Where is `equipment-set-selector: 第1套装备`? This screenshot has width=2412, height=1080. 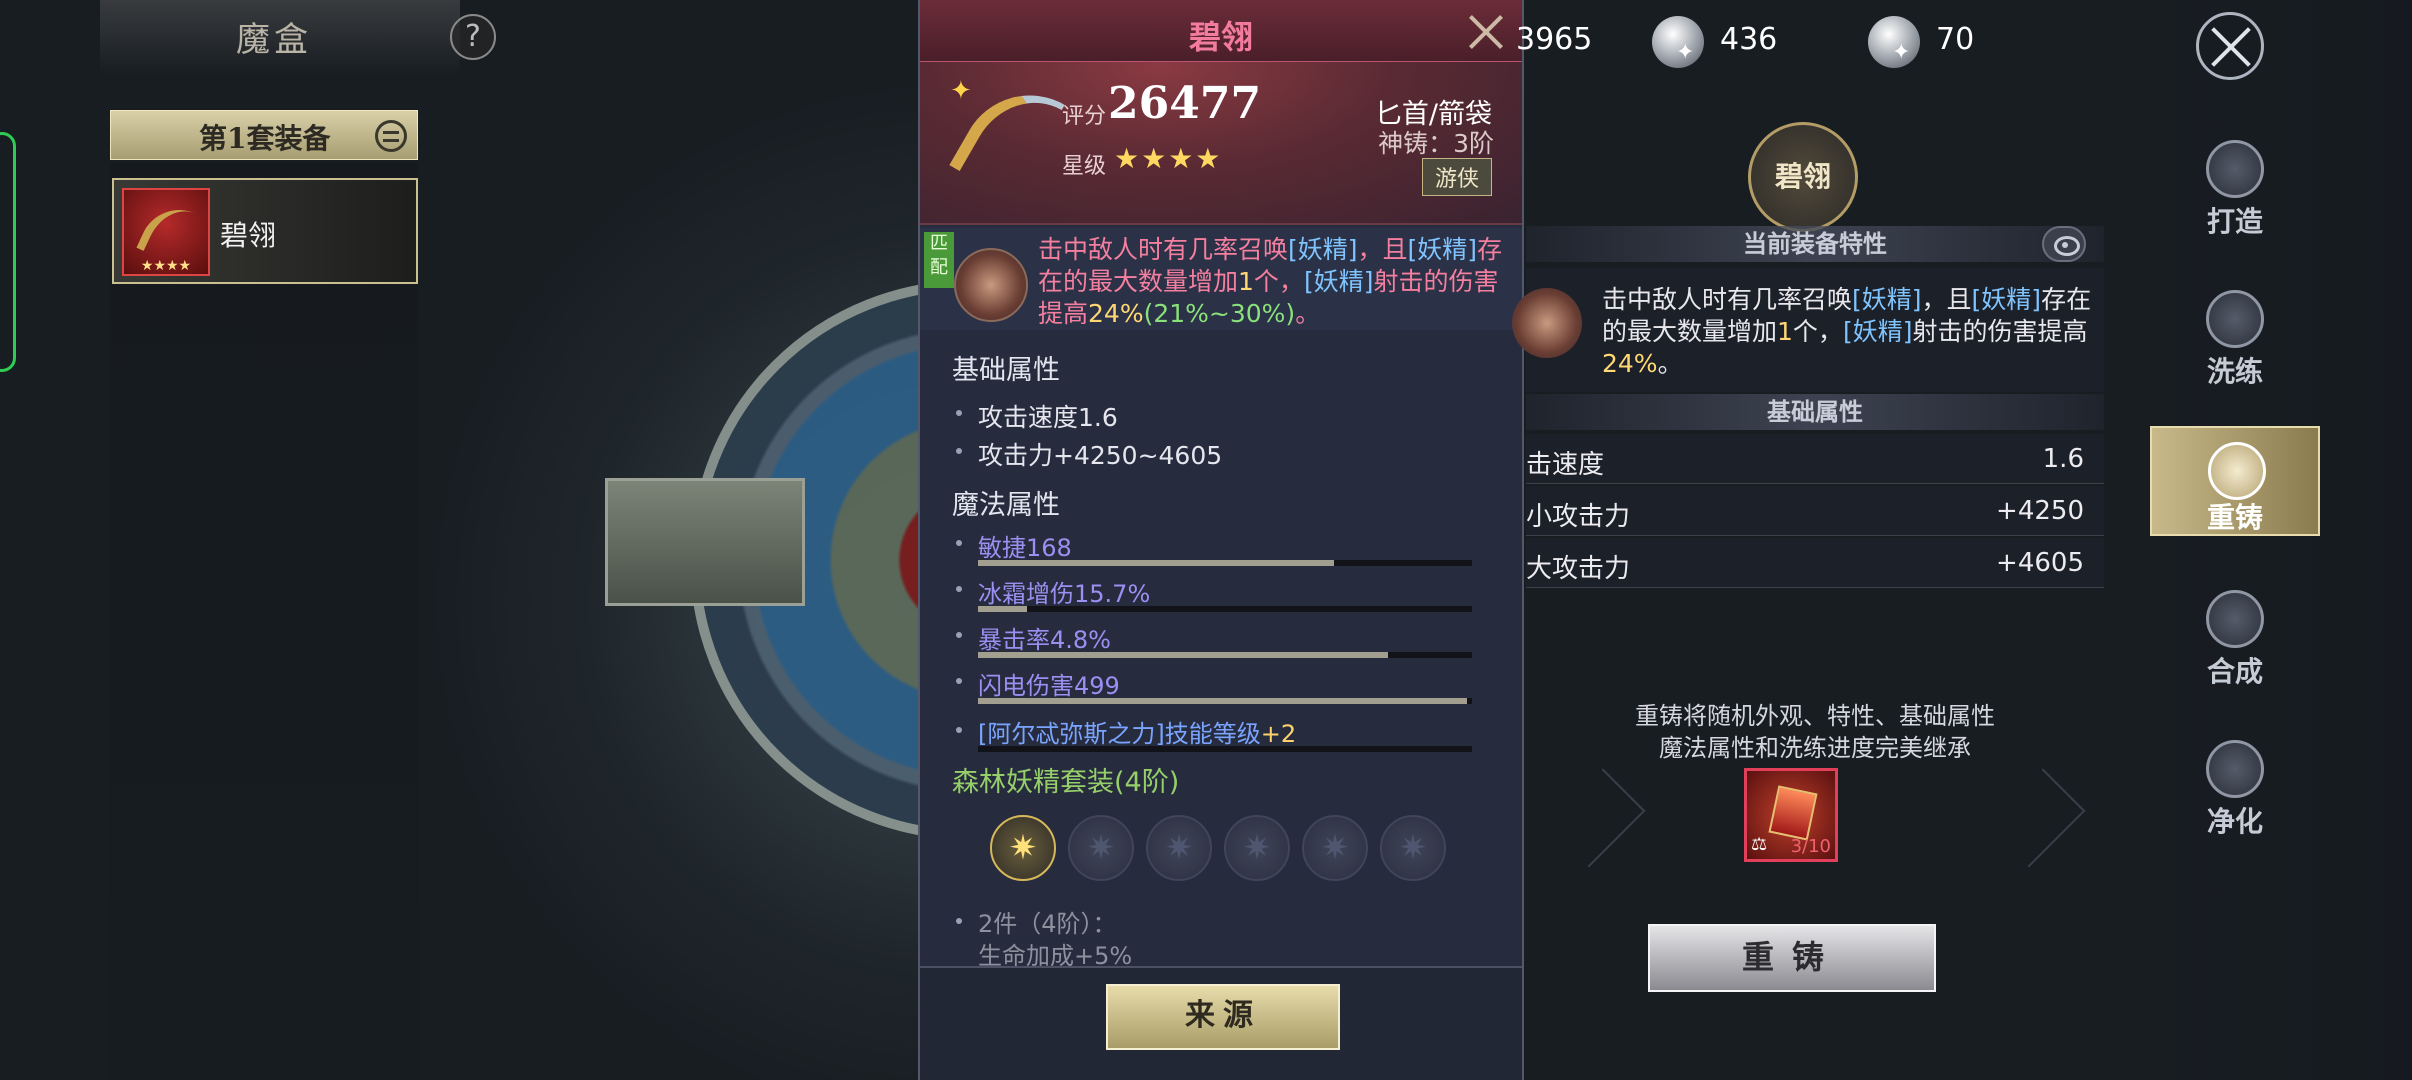 equipment-set-selector: 第1套装备 is located at coordinates (264, 135).